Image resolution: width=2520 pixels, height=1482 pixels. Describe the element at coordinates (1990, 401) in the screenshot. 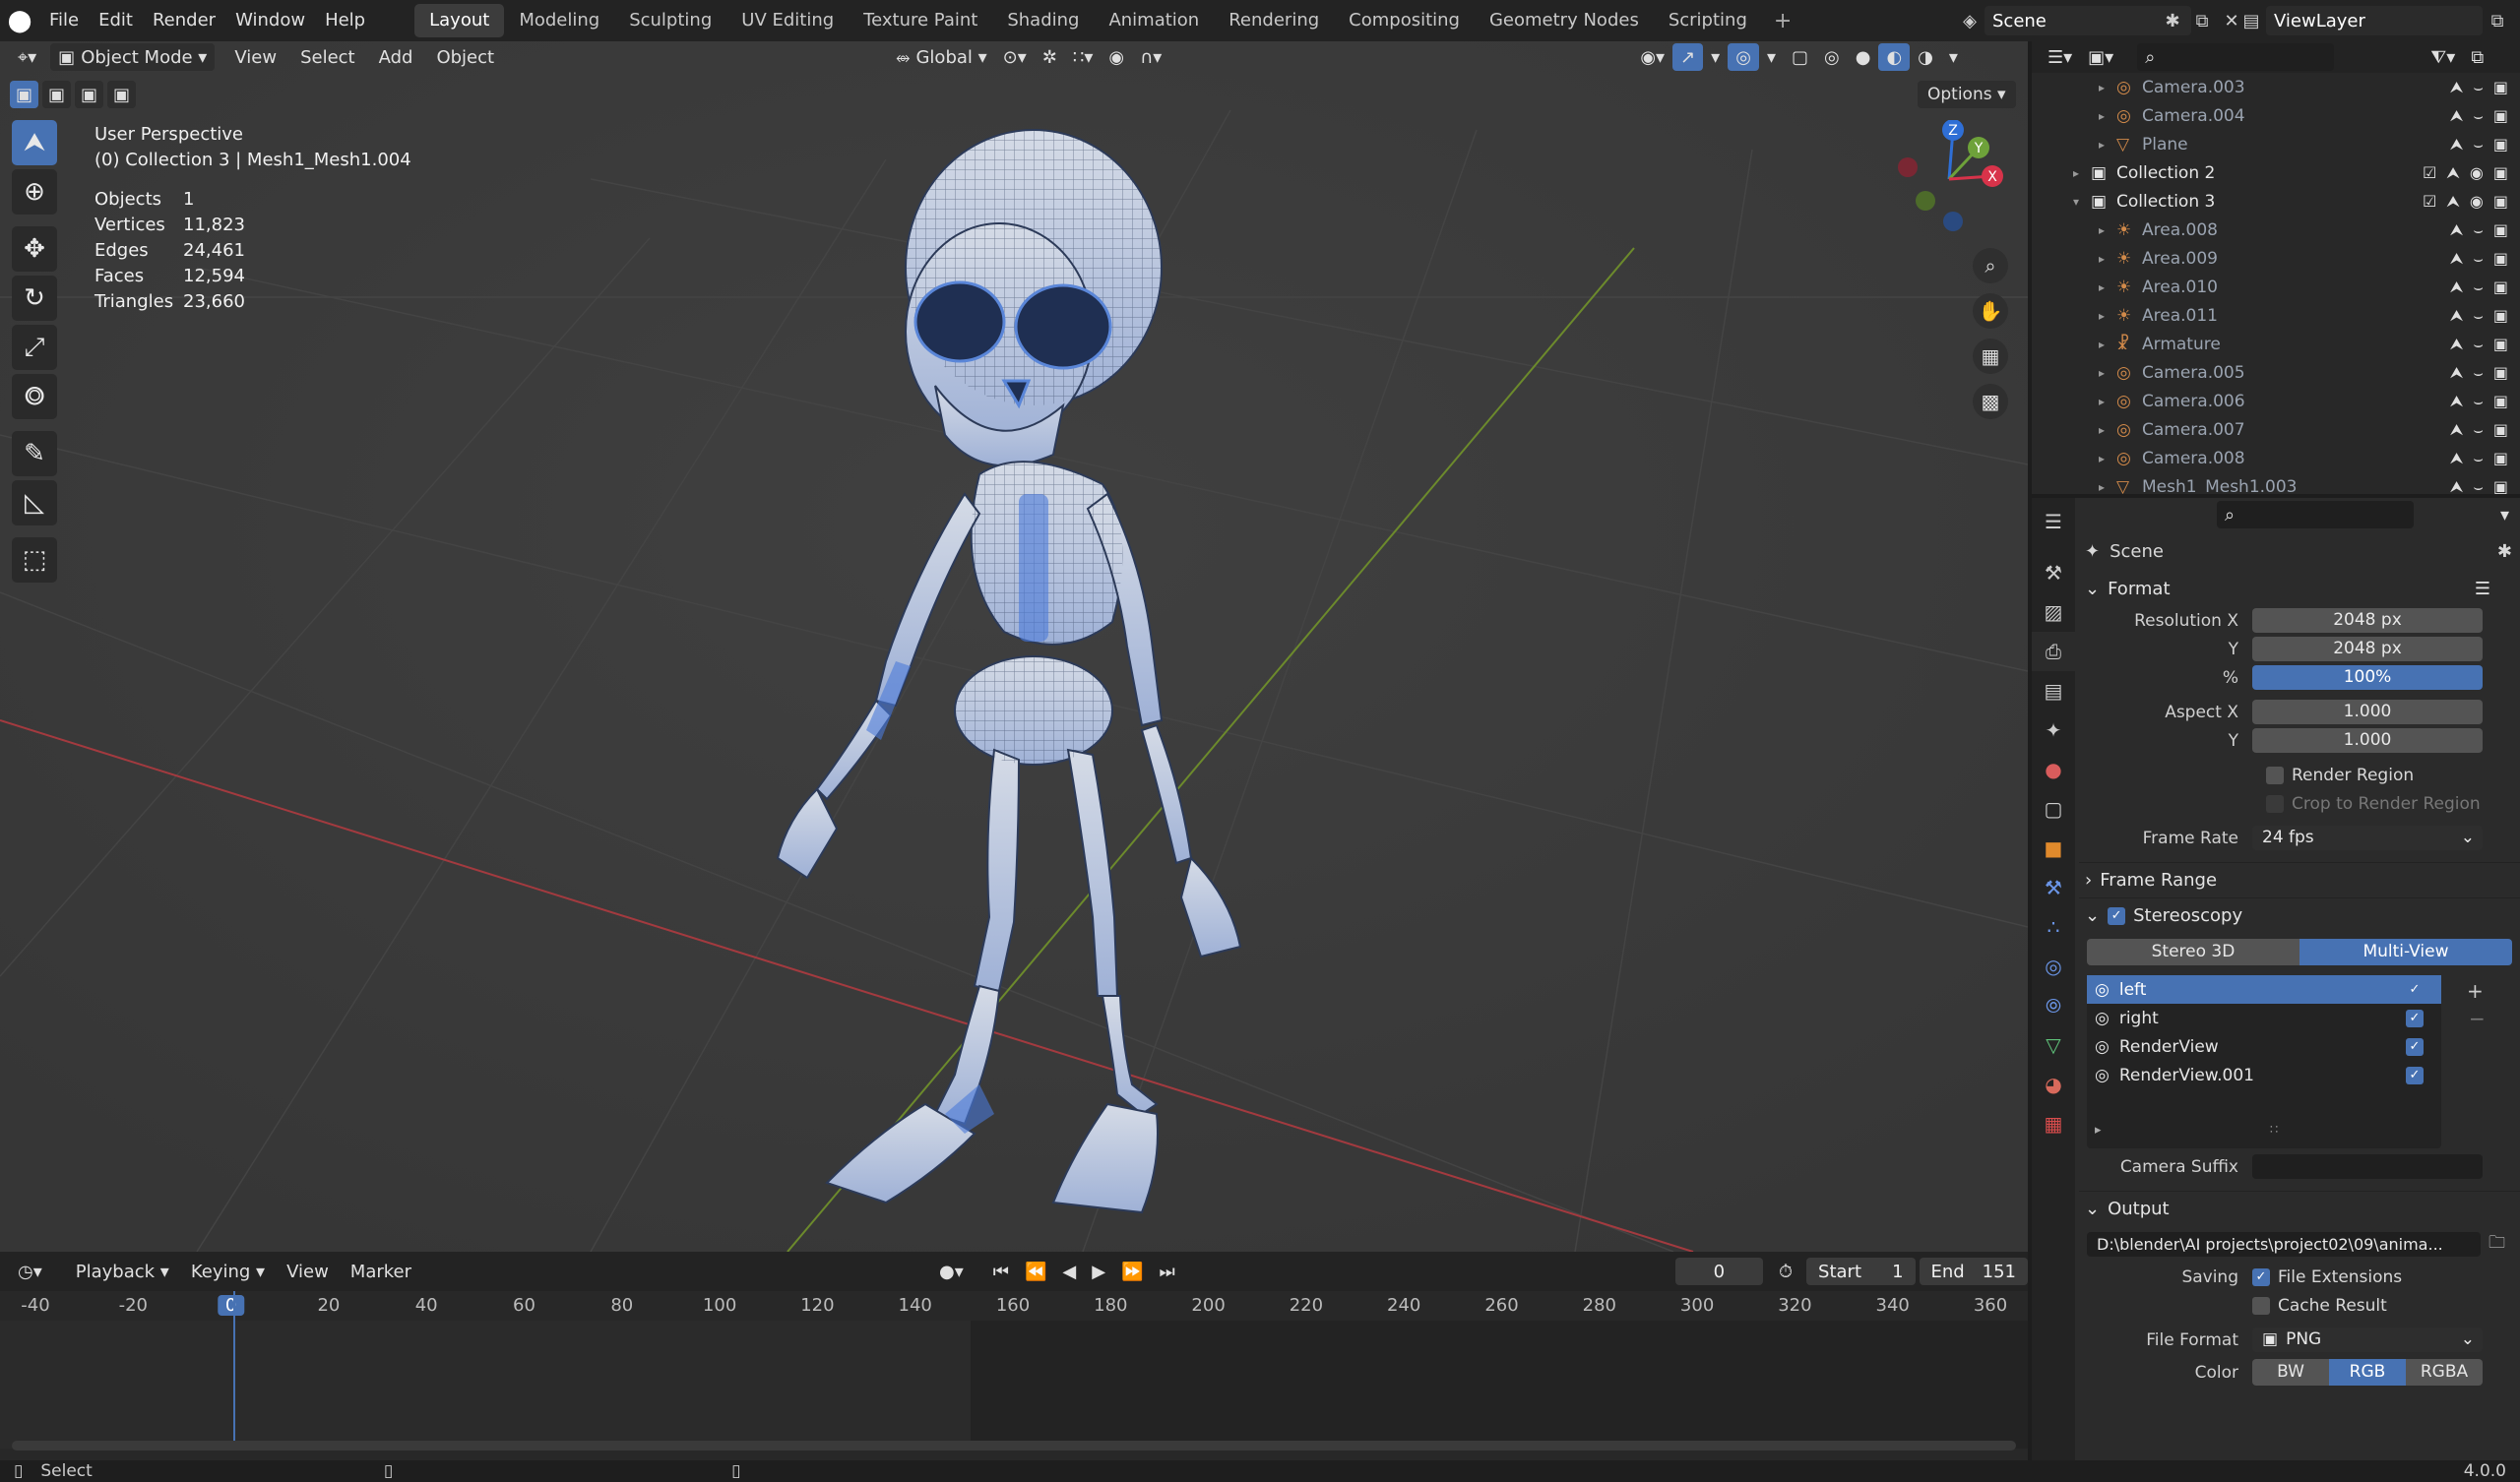

I see `perspective-toggle-icon: ▩` at that location.